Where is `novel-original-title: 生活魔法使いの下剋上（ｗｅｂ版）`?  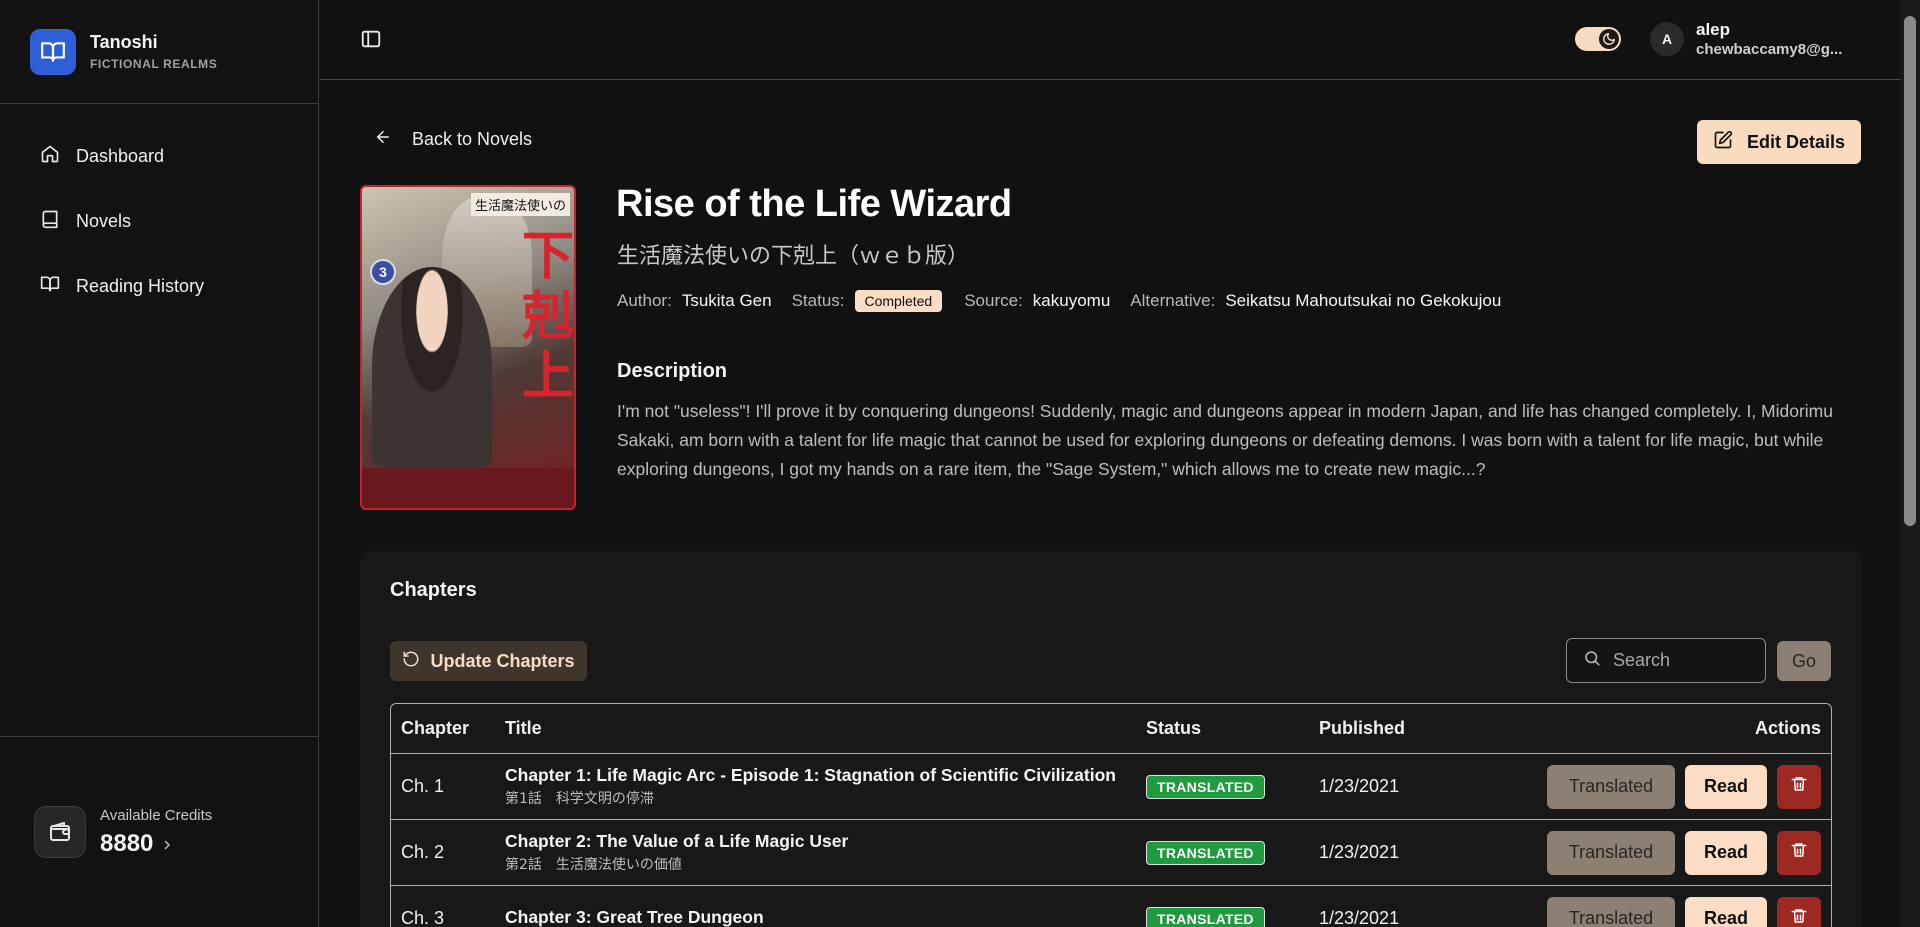
novel-original-title: 生活魔法使いの下剋上（ｗｅｂ版） is located at coordinates (793, 256).